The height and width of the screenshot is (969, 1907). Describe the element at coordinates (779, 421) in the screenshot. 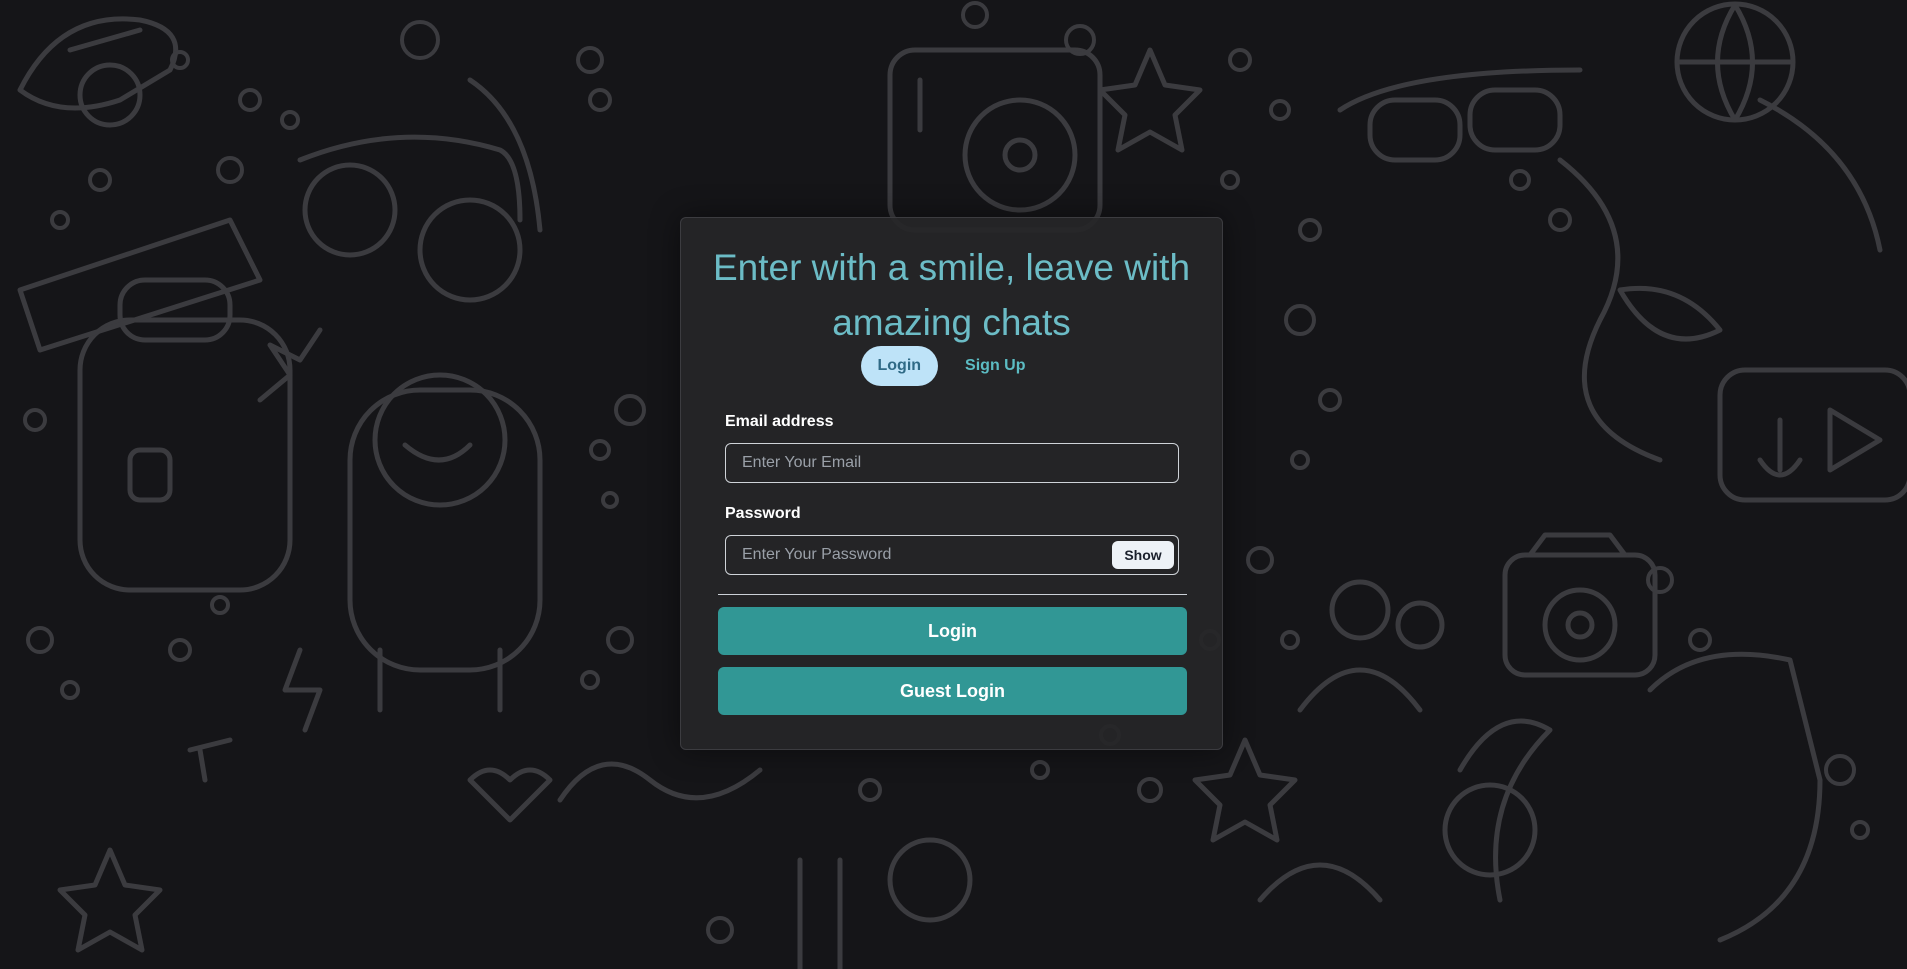

I see `email-label: Email address` at that location.